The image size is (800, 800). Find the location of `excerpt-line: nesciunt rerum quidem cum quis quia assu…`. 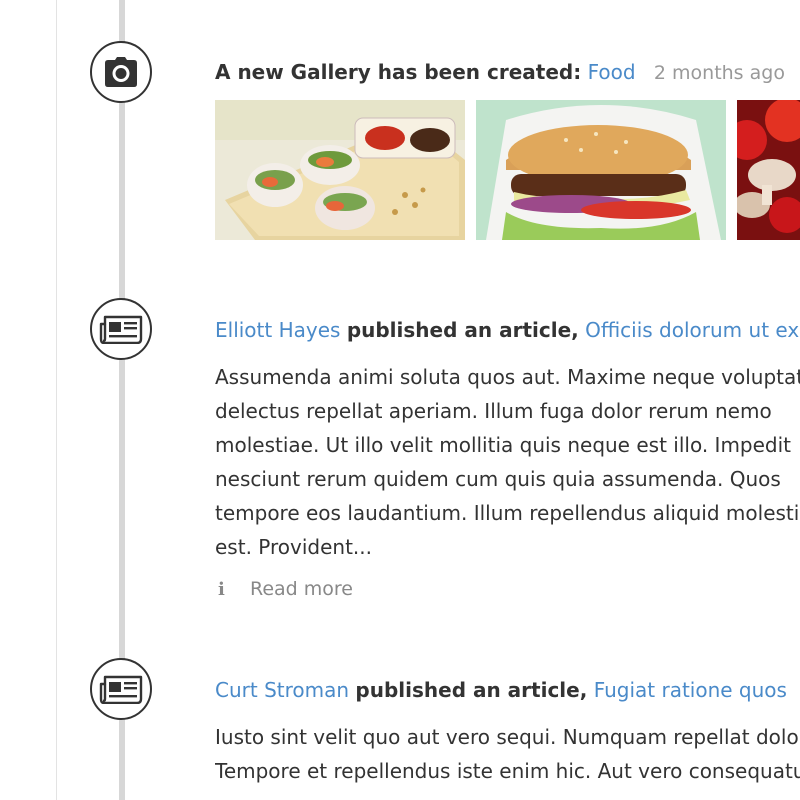

excerpt-line: nesciunt rerum quidem cum quis quia assu… is located at coordinates (498, 479).